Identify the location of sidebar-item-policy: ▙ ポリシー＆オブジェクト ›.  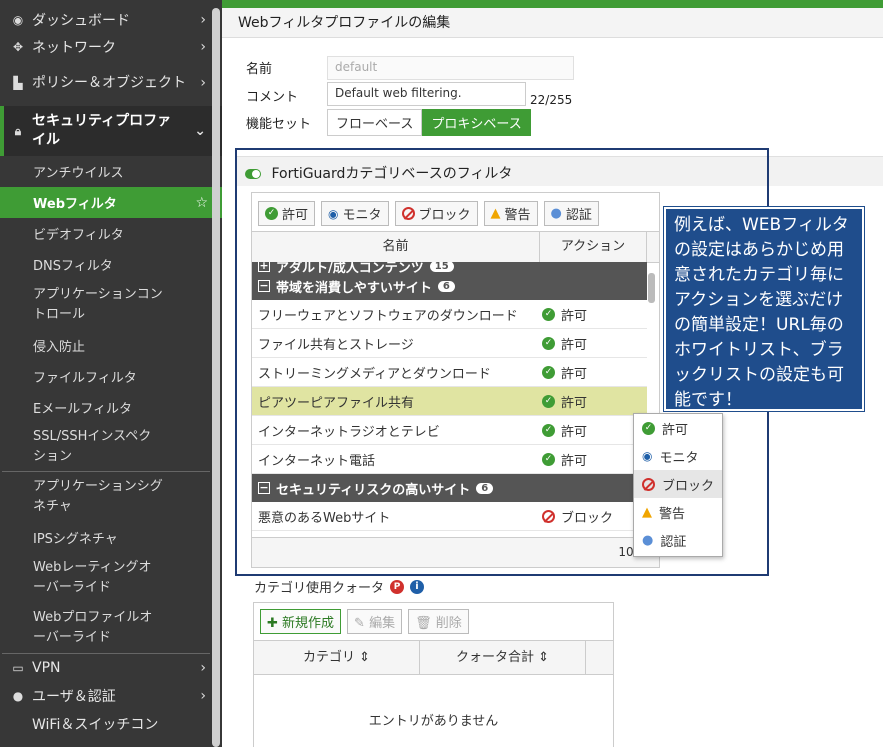
(111, 83).